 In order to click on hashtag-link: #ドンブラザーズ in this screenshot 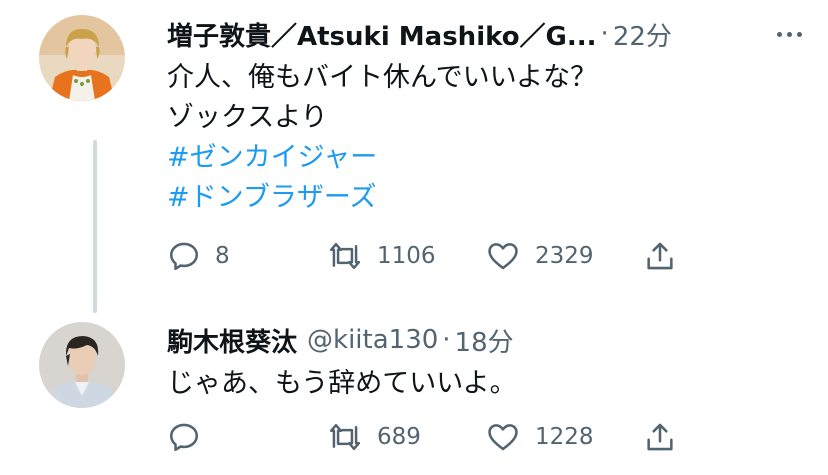, I will do `click(382, 198)`.